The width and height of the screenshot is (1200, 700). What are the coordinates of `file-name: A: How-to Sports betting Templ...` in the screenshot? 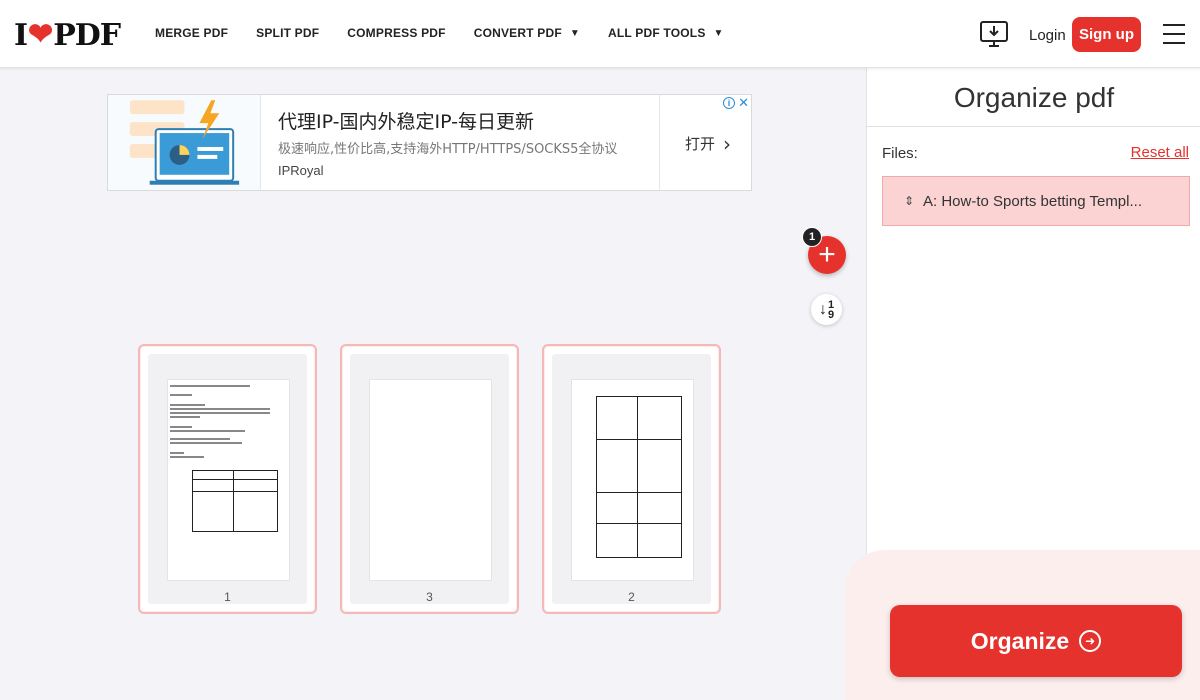 It's located at (1032, 201).